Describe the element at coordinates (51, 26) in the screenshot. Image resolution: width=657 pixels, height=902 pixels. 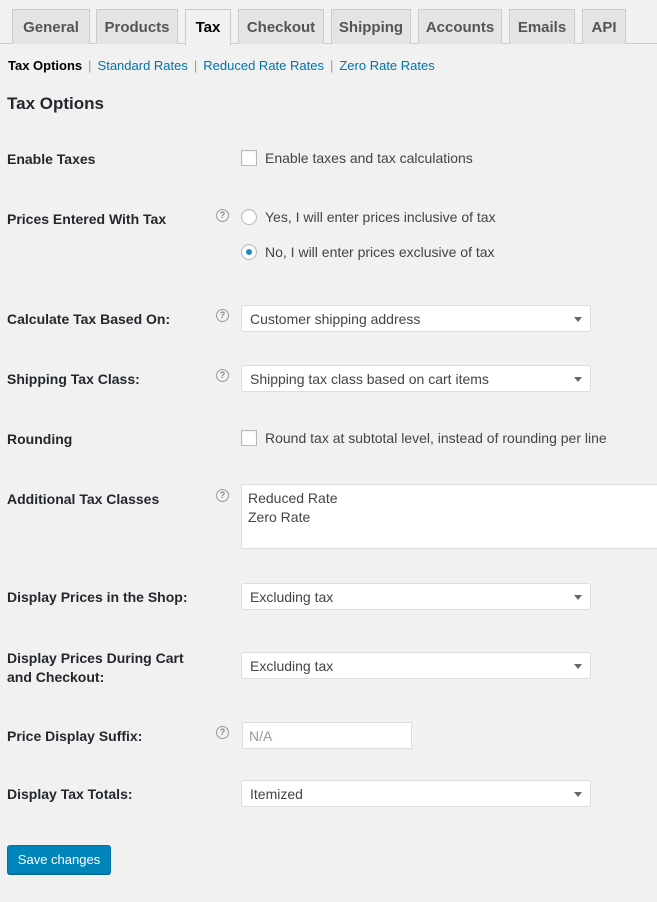
I see `tab-general: General` at that location.